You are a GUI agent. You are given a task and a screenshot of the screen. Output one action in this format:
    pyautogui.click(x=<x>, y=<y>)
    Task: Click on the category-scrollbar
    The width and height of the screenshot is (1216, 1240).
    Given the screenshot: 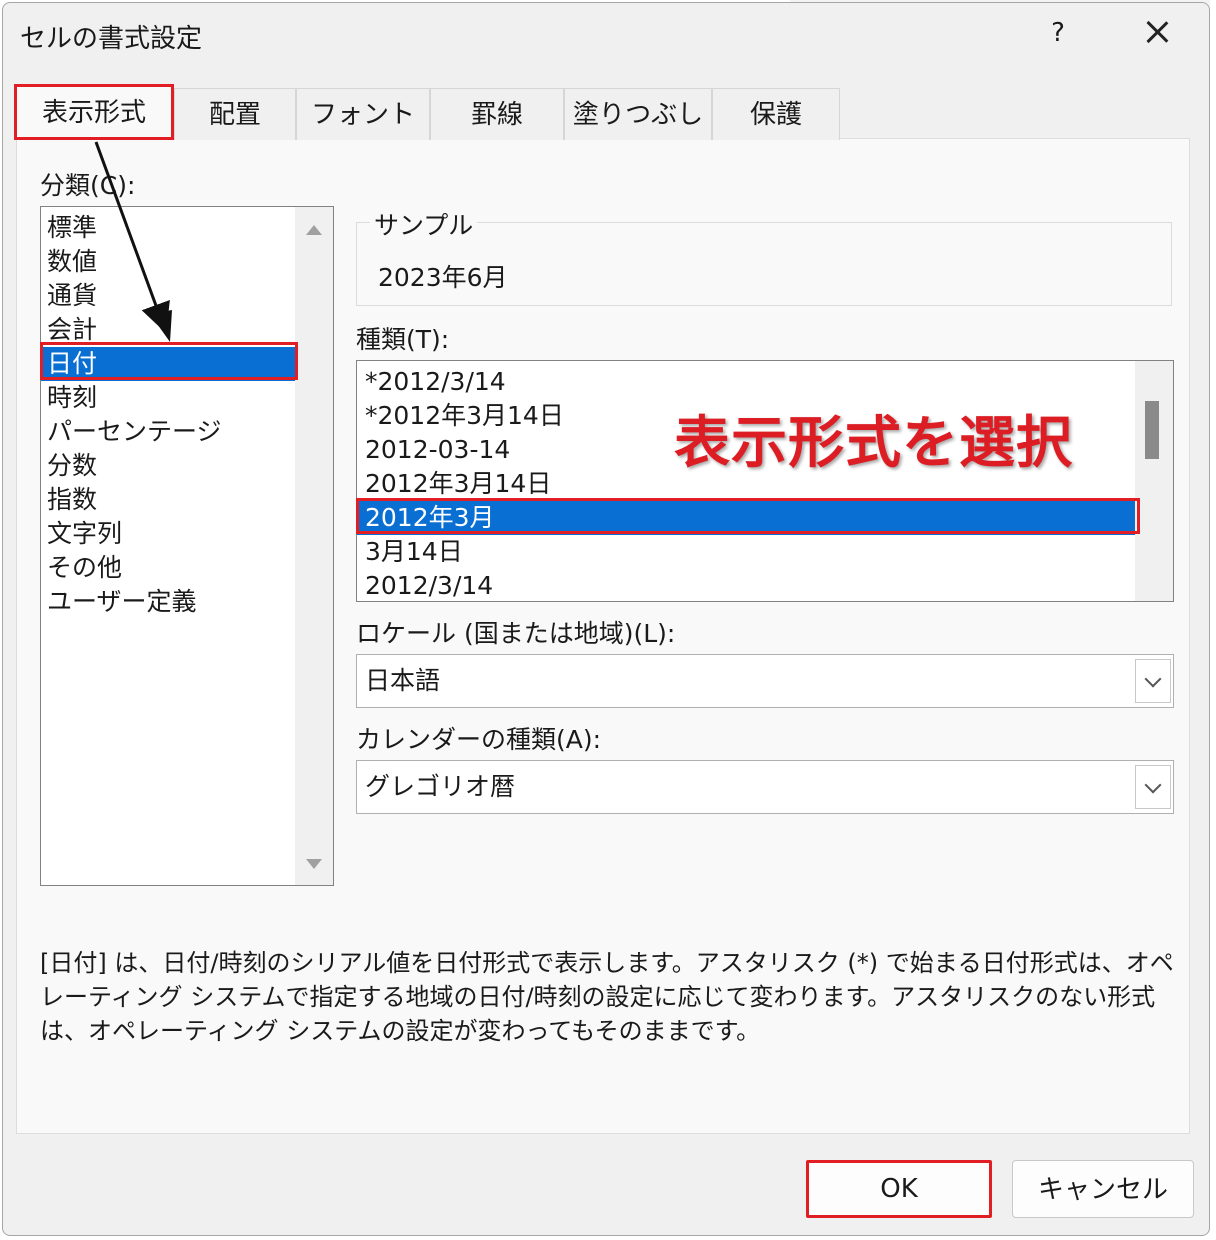 What is the action you would take?
    pyautogui.click(x=314, y=546)
    